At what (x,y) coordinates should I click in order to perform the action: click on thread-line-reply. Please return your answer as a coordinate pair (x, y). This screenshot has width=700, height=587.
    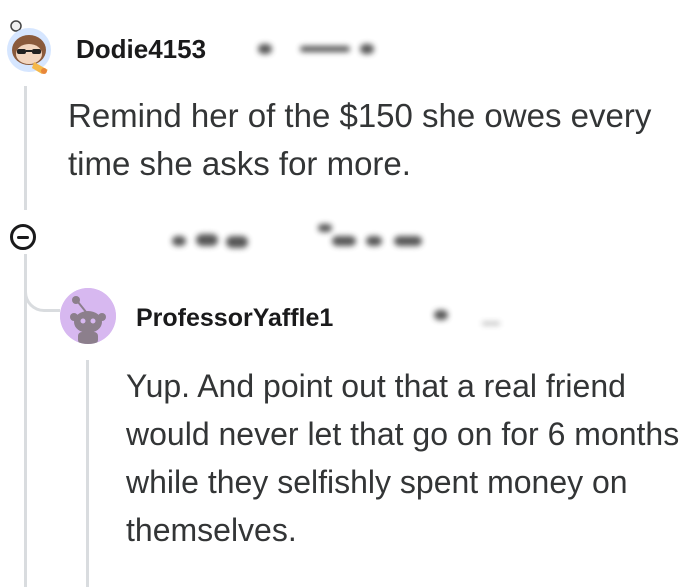
    Looking at the image, I should click on (87, 473).